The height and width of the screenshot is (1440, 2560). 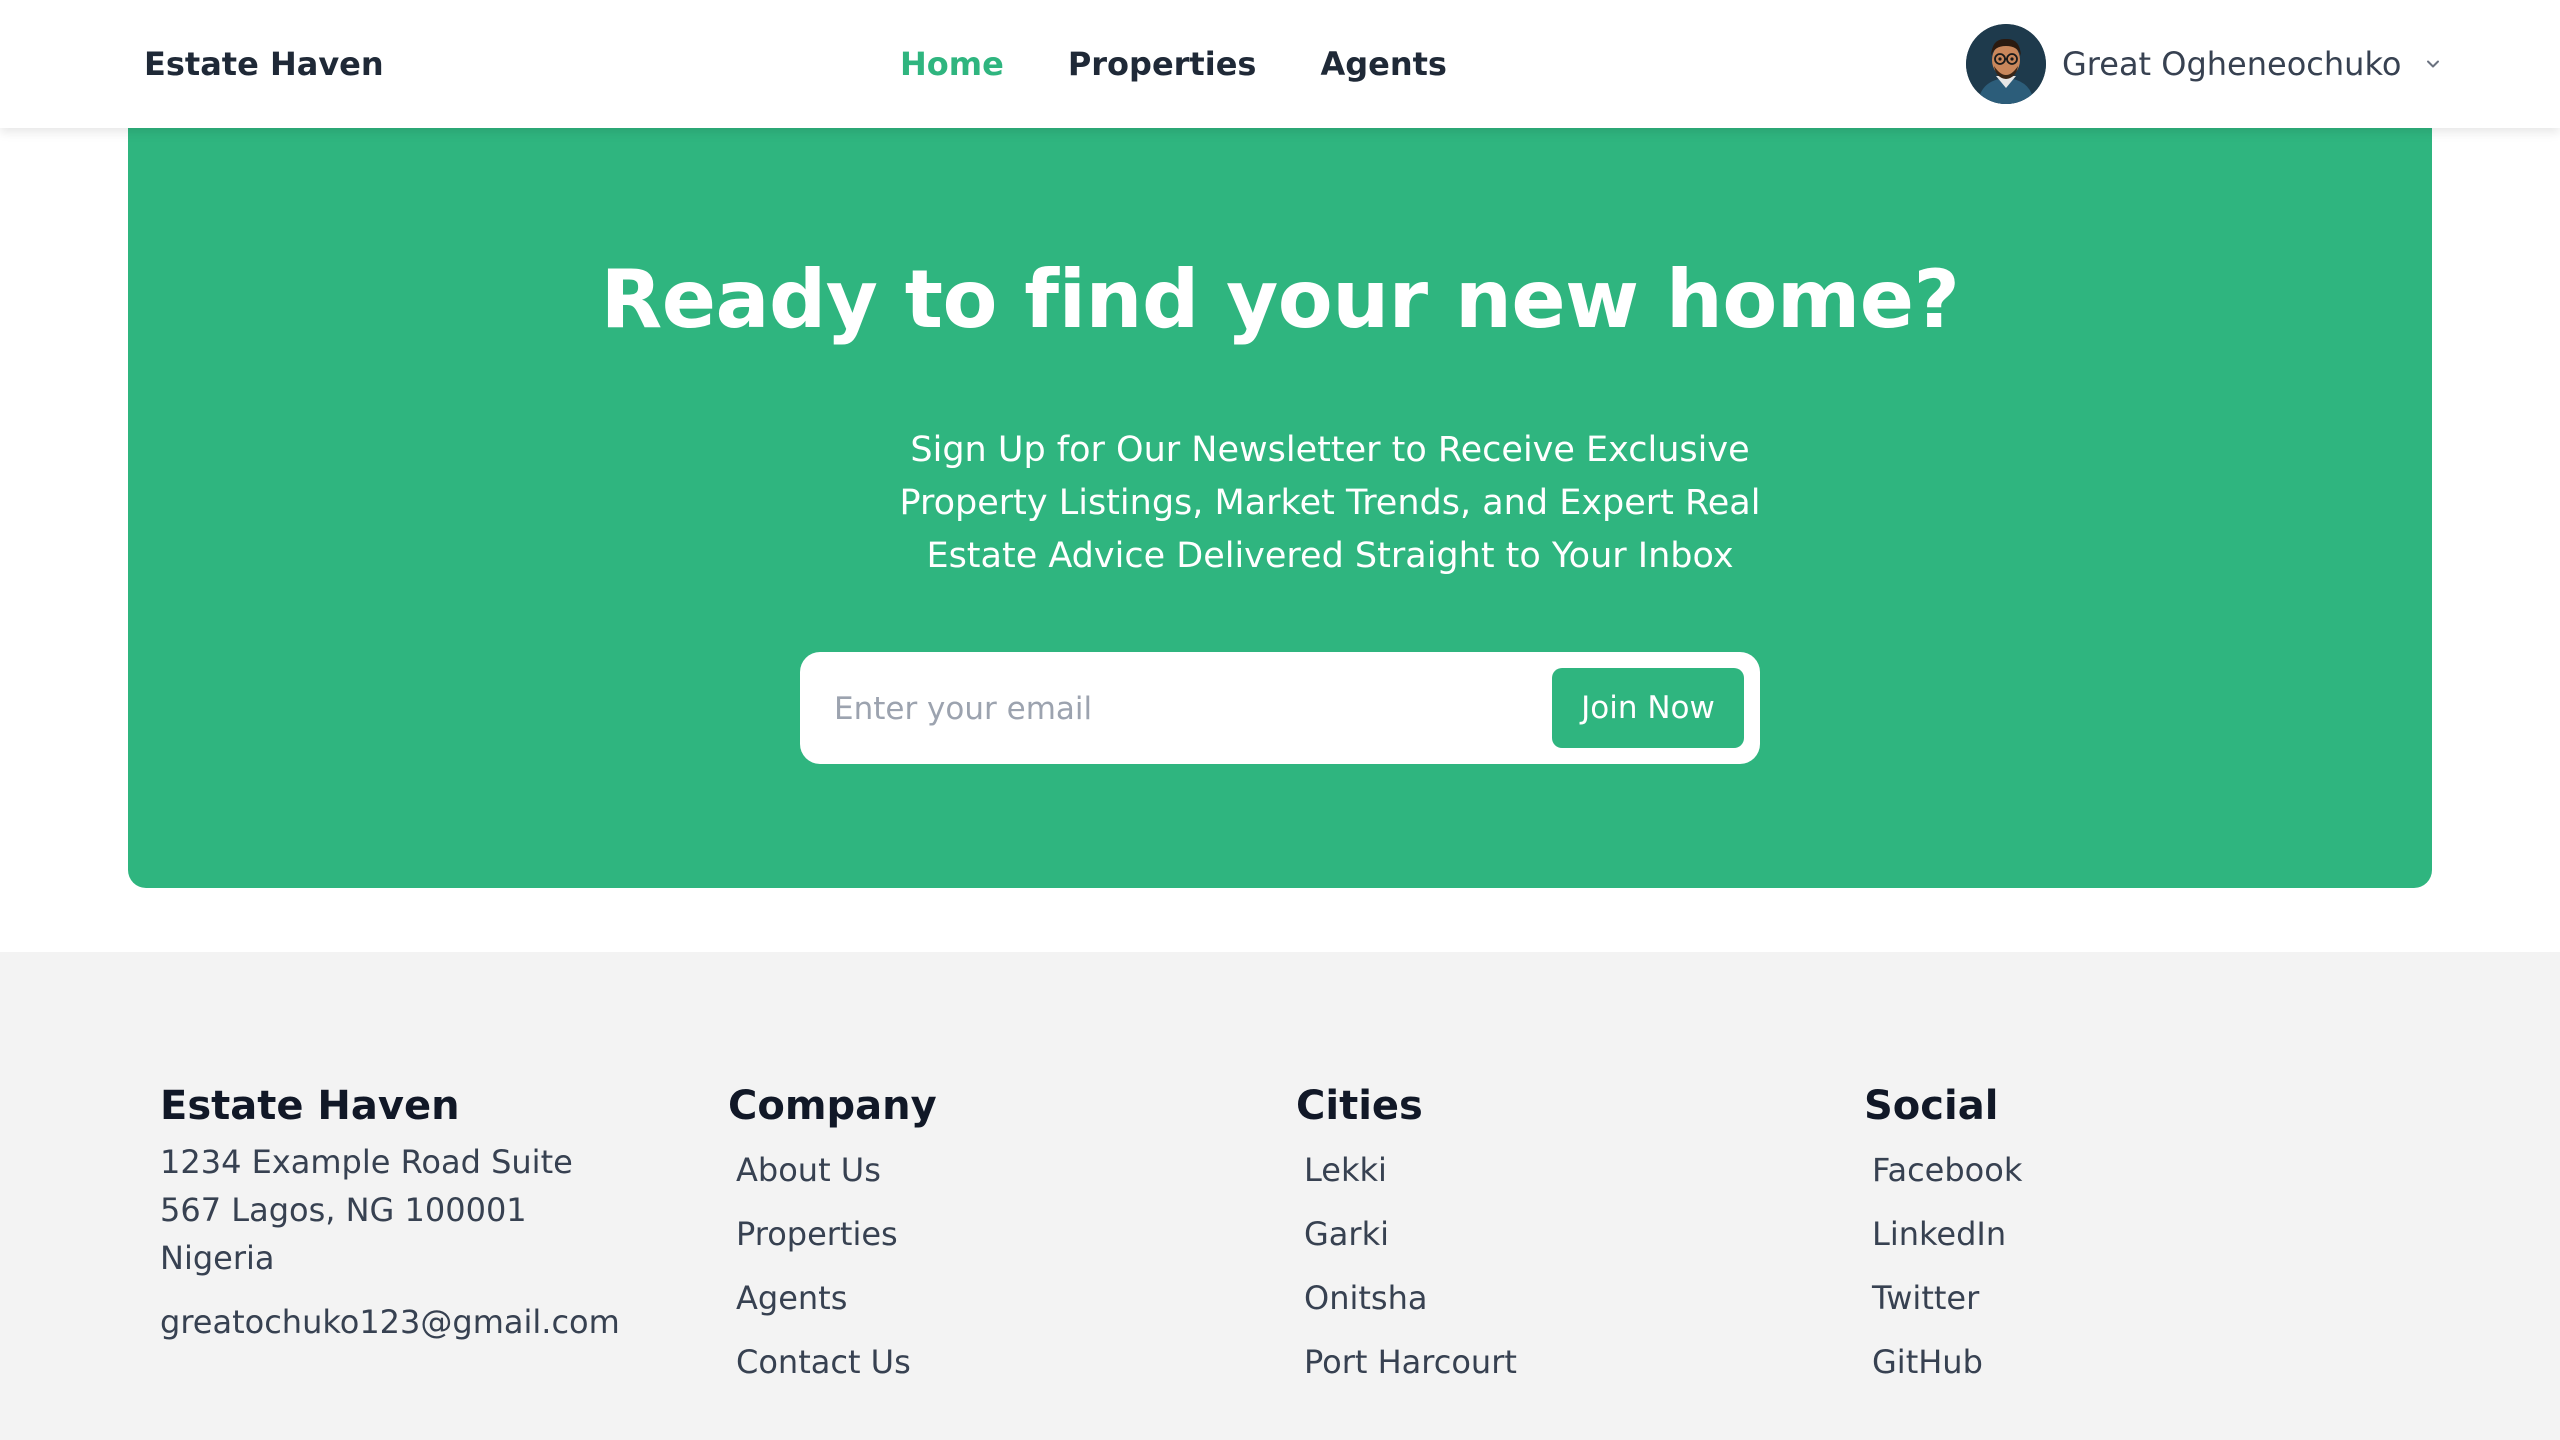 I want to click on join-now-button: Join Now, so click(x=1648, y=708).